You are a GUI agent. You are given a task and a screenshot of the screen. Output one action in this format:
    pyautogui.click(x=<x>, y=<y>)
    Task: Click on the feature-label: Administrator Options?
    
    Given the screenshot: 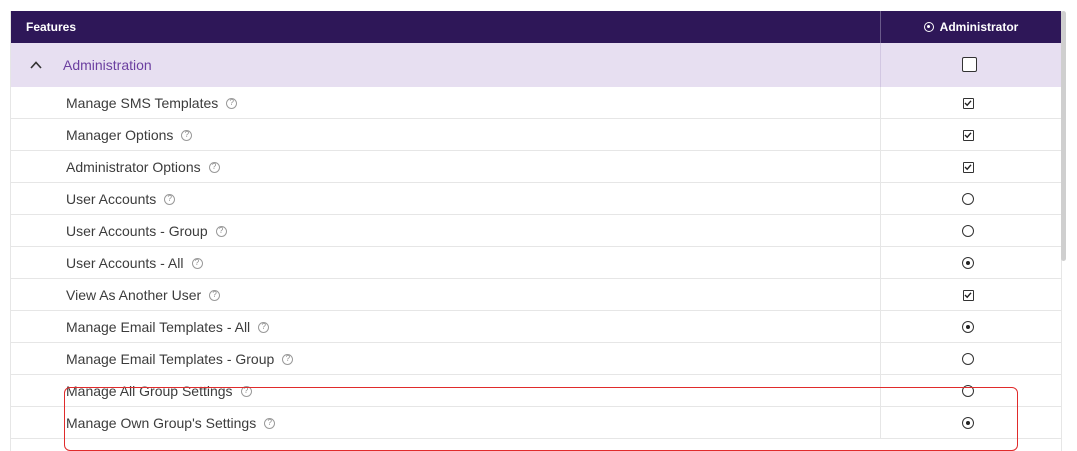 What is the action you would take?
    pyautogui.click(x=143, y=167)
    